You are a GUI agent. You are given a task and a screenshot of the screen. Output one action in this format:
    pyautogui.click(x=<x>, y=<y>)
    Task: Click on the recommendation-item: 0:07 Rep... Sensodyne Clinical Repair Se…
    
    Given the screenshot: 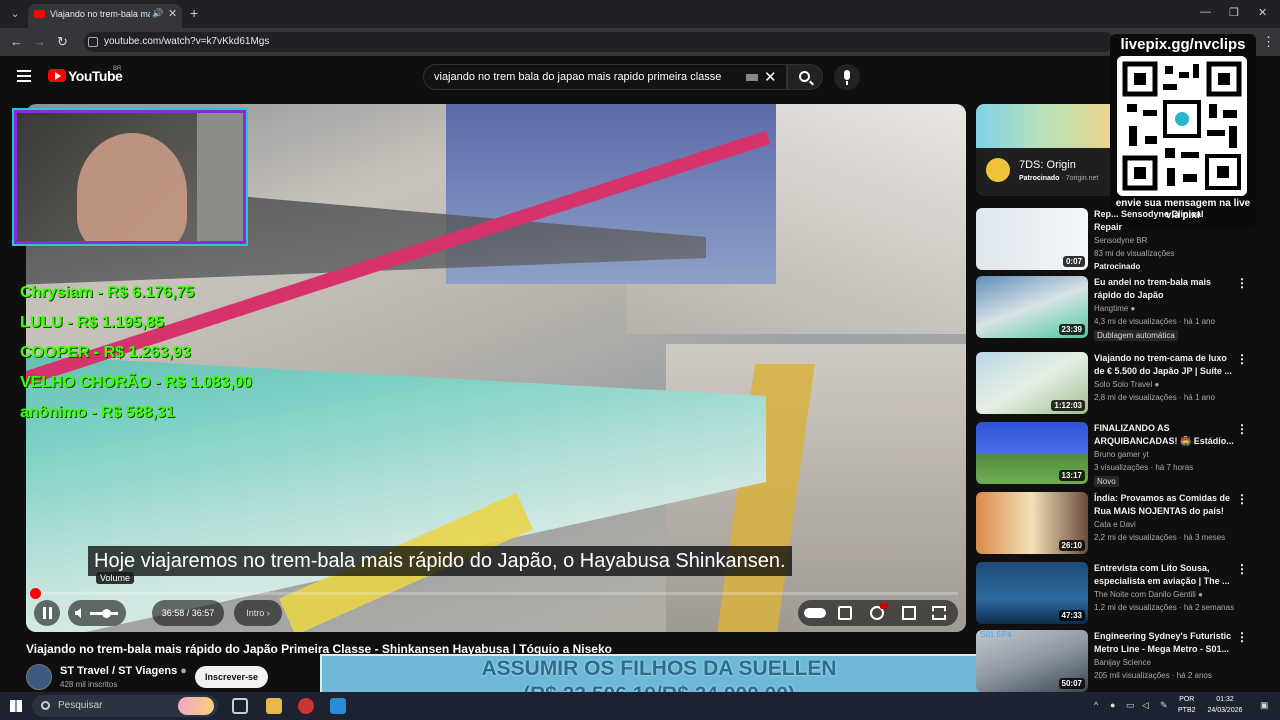 What is the action you would take?
    pyautogui.click(x=1113, y=240)
    